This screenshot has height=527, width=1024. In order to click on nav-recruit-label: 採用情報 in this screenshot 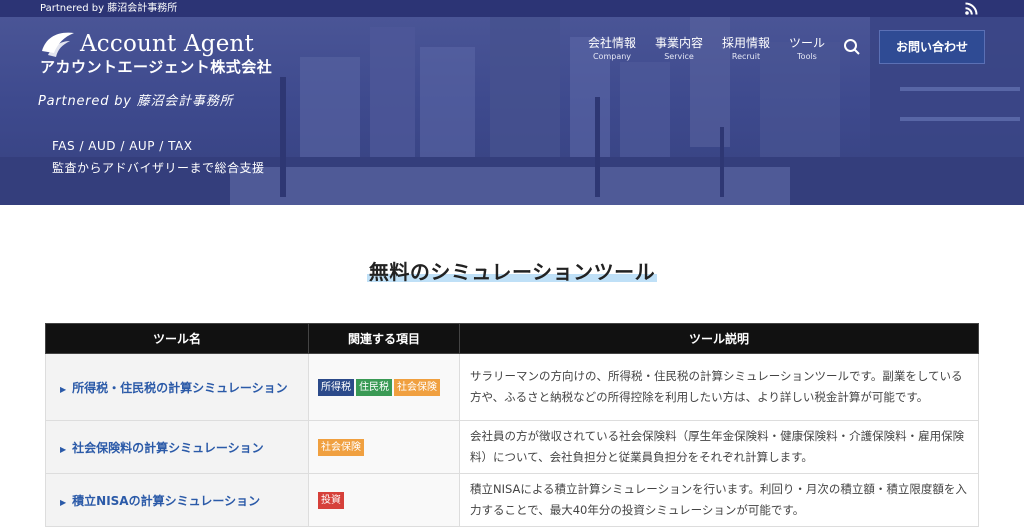, I will do `click(746, 43)`.